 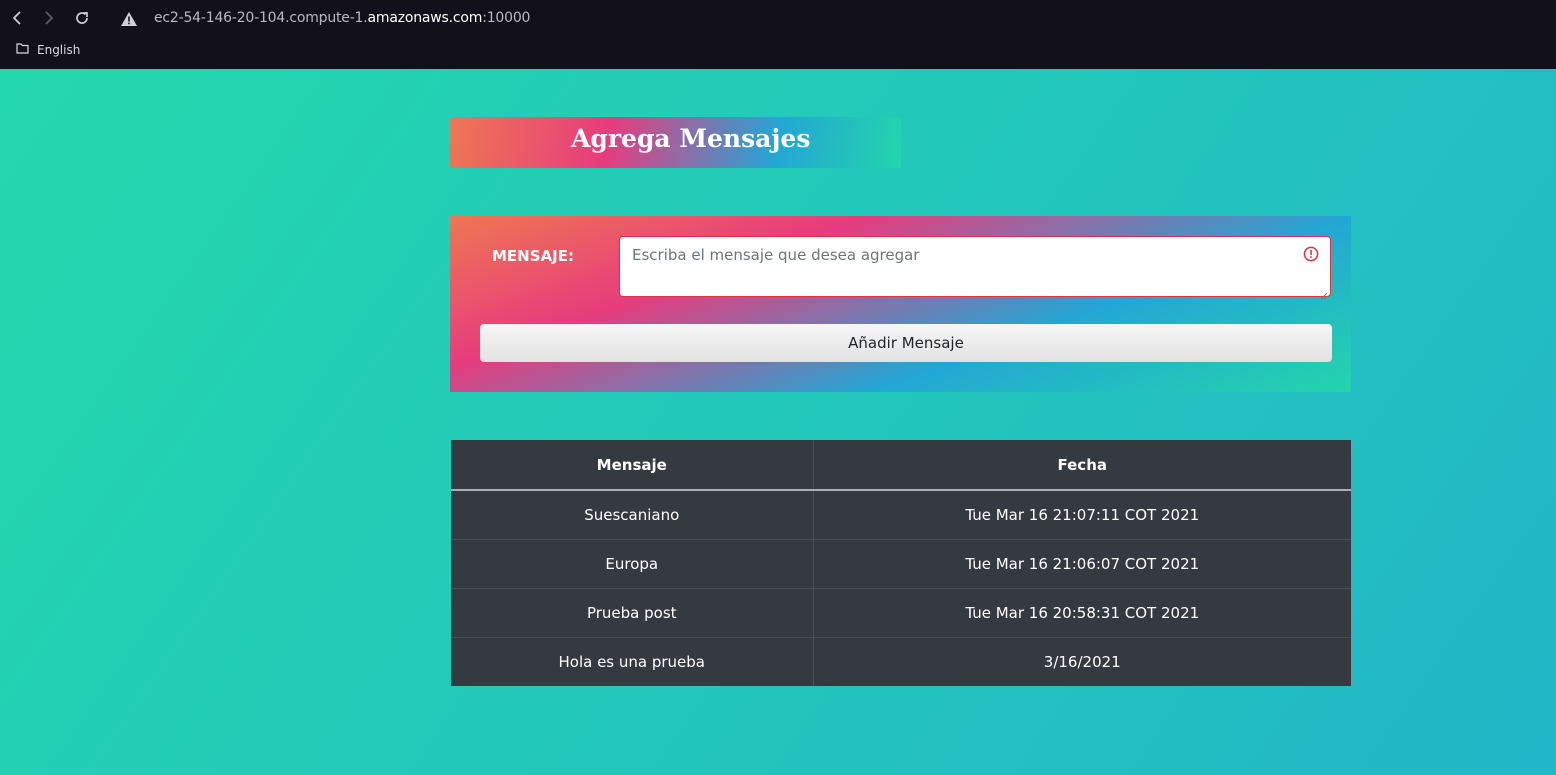 I want to click on title-banner: Agrega Mensajes, so click(x=675, y=142).